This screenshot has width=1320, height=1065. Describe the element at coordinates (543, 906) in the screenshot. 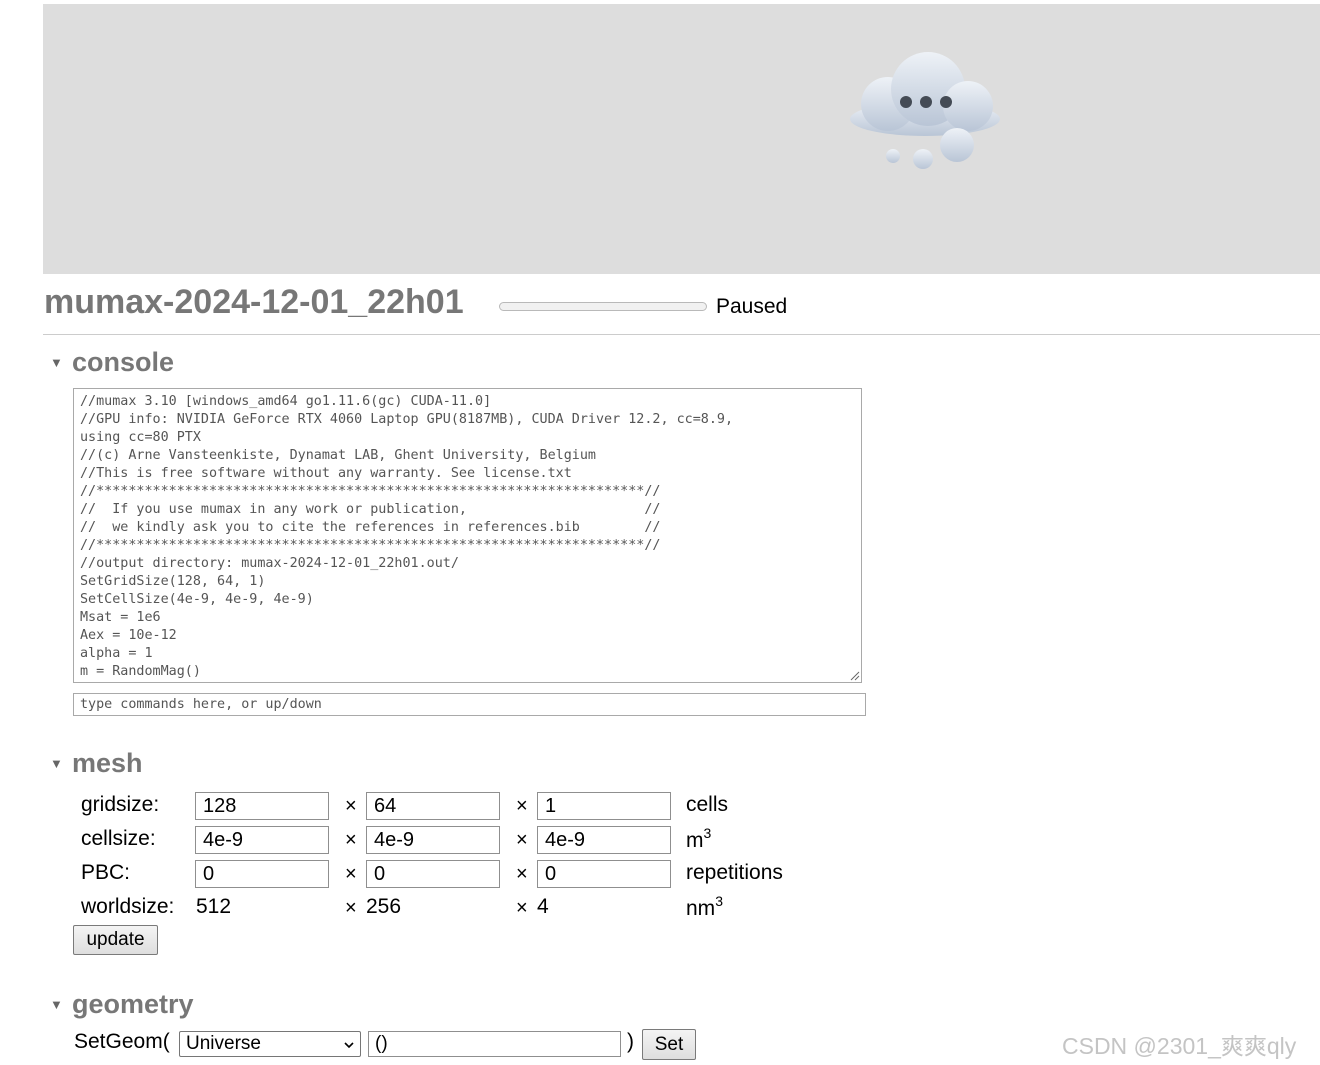

I see `worldsize-z-value: 4` at that location.